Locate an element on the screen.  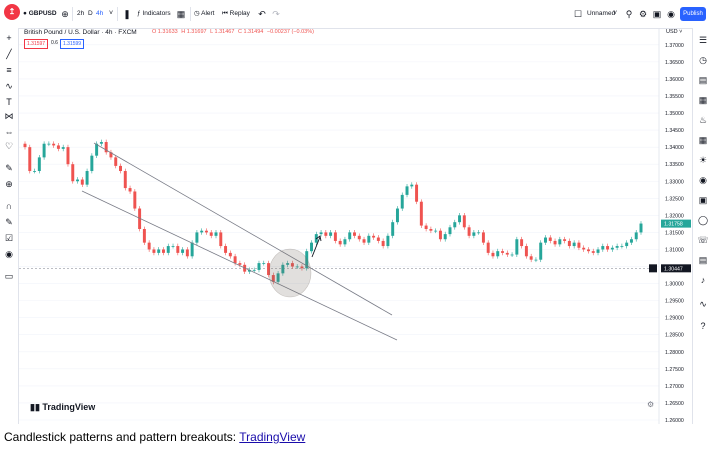
price-tick-label: 1.32500 is located at coordinates (674, 199).